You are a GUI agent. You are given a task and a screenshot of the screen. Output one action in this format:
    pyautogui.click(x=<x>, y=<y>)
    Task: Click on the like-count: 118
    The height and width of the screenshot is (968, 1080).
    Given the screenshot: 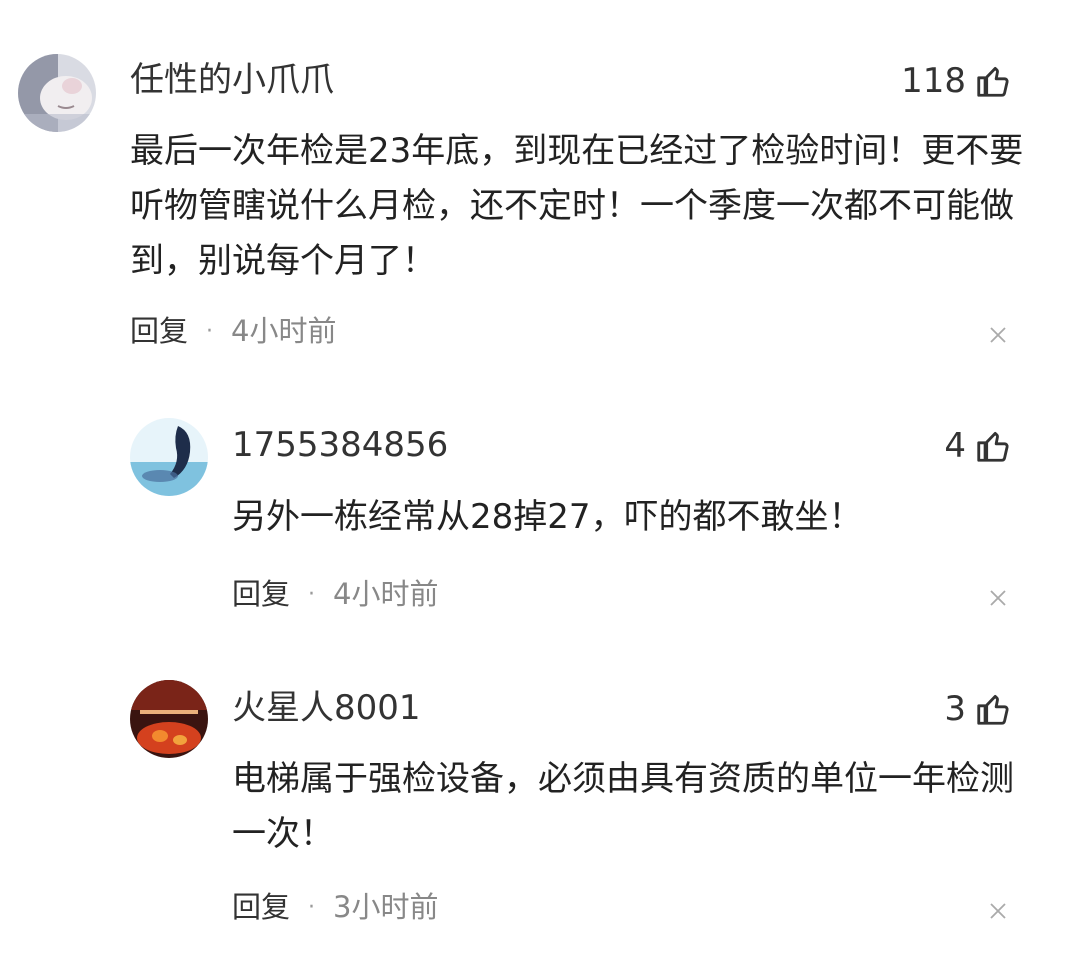 What is the action you would take?
    pyautogui.click(x=933, y=81)
    